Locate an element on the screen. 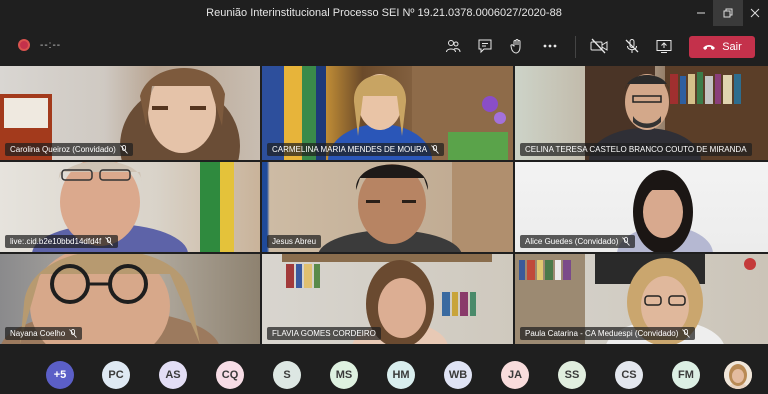 The width and height of the screenshot is (768, 394). participant-avatar: HM is located at coordinates (401, 375).